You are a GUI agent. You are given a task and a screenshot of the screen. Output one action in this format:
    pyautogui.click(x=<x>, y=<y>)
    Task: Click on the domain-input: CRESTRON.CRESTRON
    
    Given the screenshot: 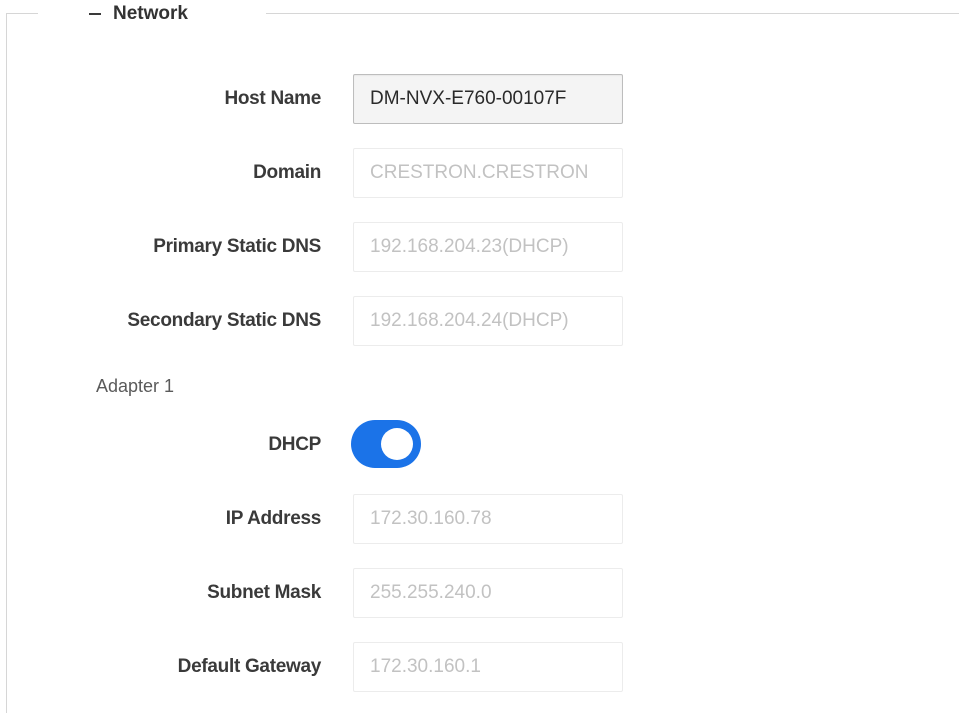 What is the action you would take?
    pyautogui.click(x=488, y=173)
    